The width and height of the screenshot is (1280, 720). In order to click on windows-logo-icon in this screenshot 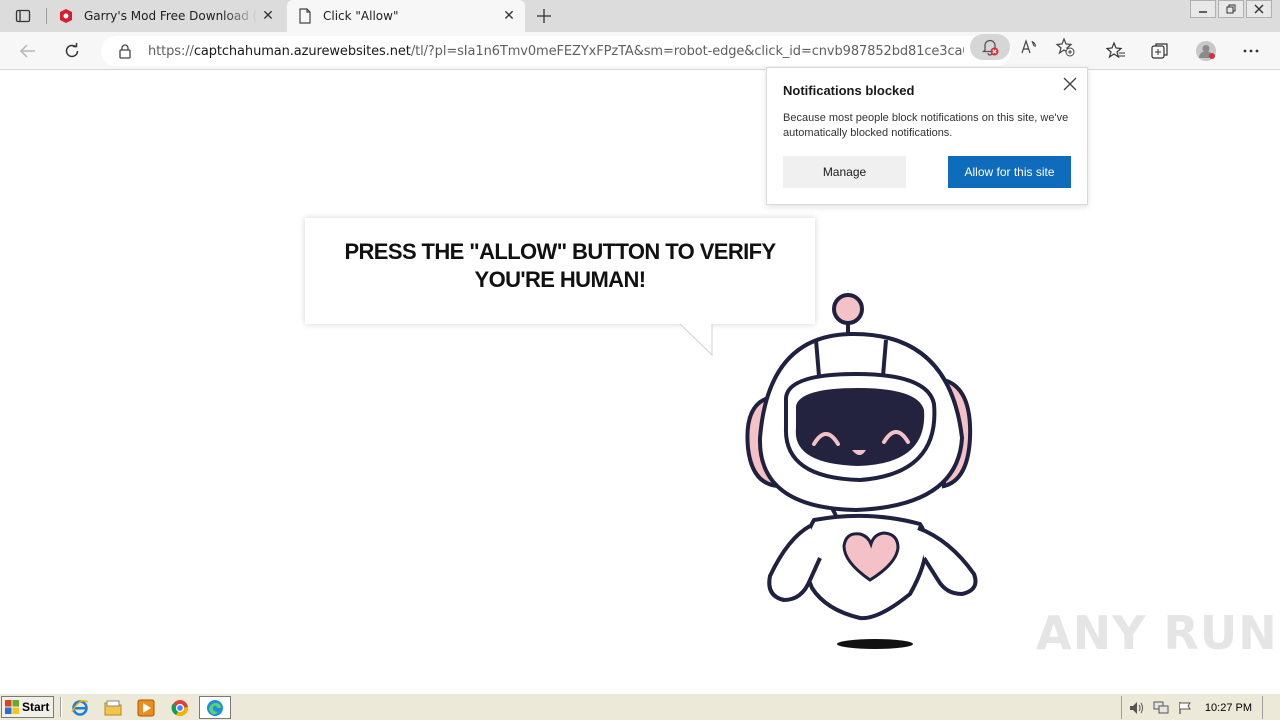, I will do `click(12, 707)`.